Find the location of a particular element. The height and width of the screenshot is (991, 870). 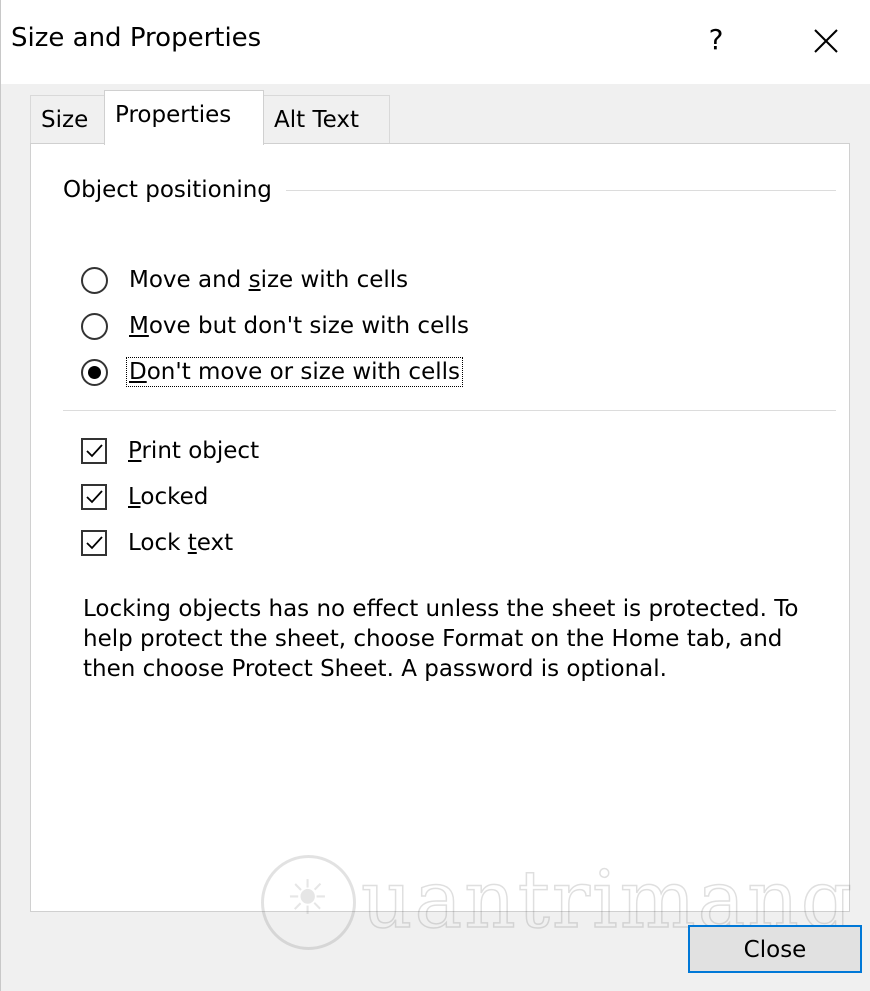

title-bar: Size and Properties ? is located at coordinates (435, 42).